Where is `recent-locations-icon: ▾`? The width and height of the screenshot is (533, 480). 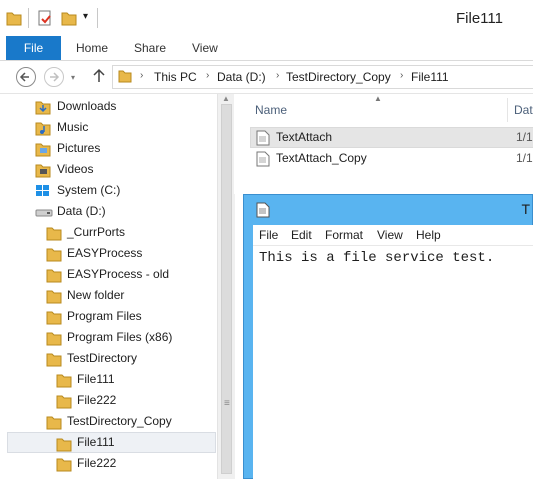 recent-locations-icon: ▾ is located at coordinates (73, 77).